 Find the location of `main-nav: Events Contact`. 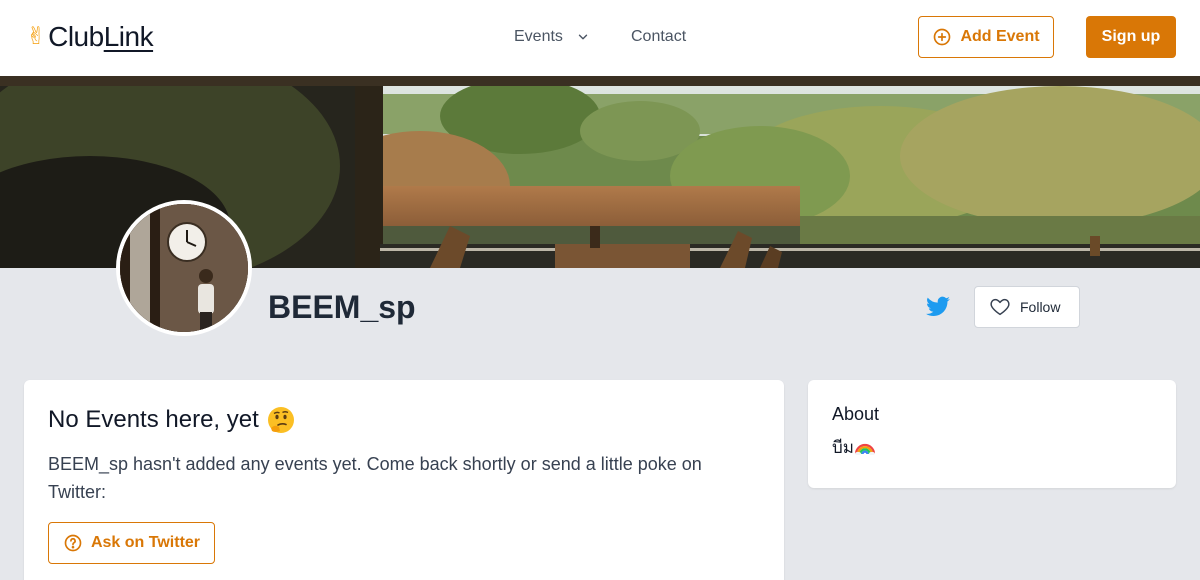

main-nav: Events Contact is located at coordinates (600, 37).